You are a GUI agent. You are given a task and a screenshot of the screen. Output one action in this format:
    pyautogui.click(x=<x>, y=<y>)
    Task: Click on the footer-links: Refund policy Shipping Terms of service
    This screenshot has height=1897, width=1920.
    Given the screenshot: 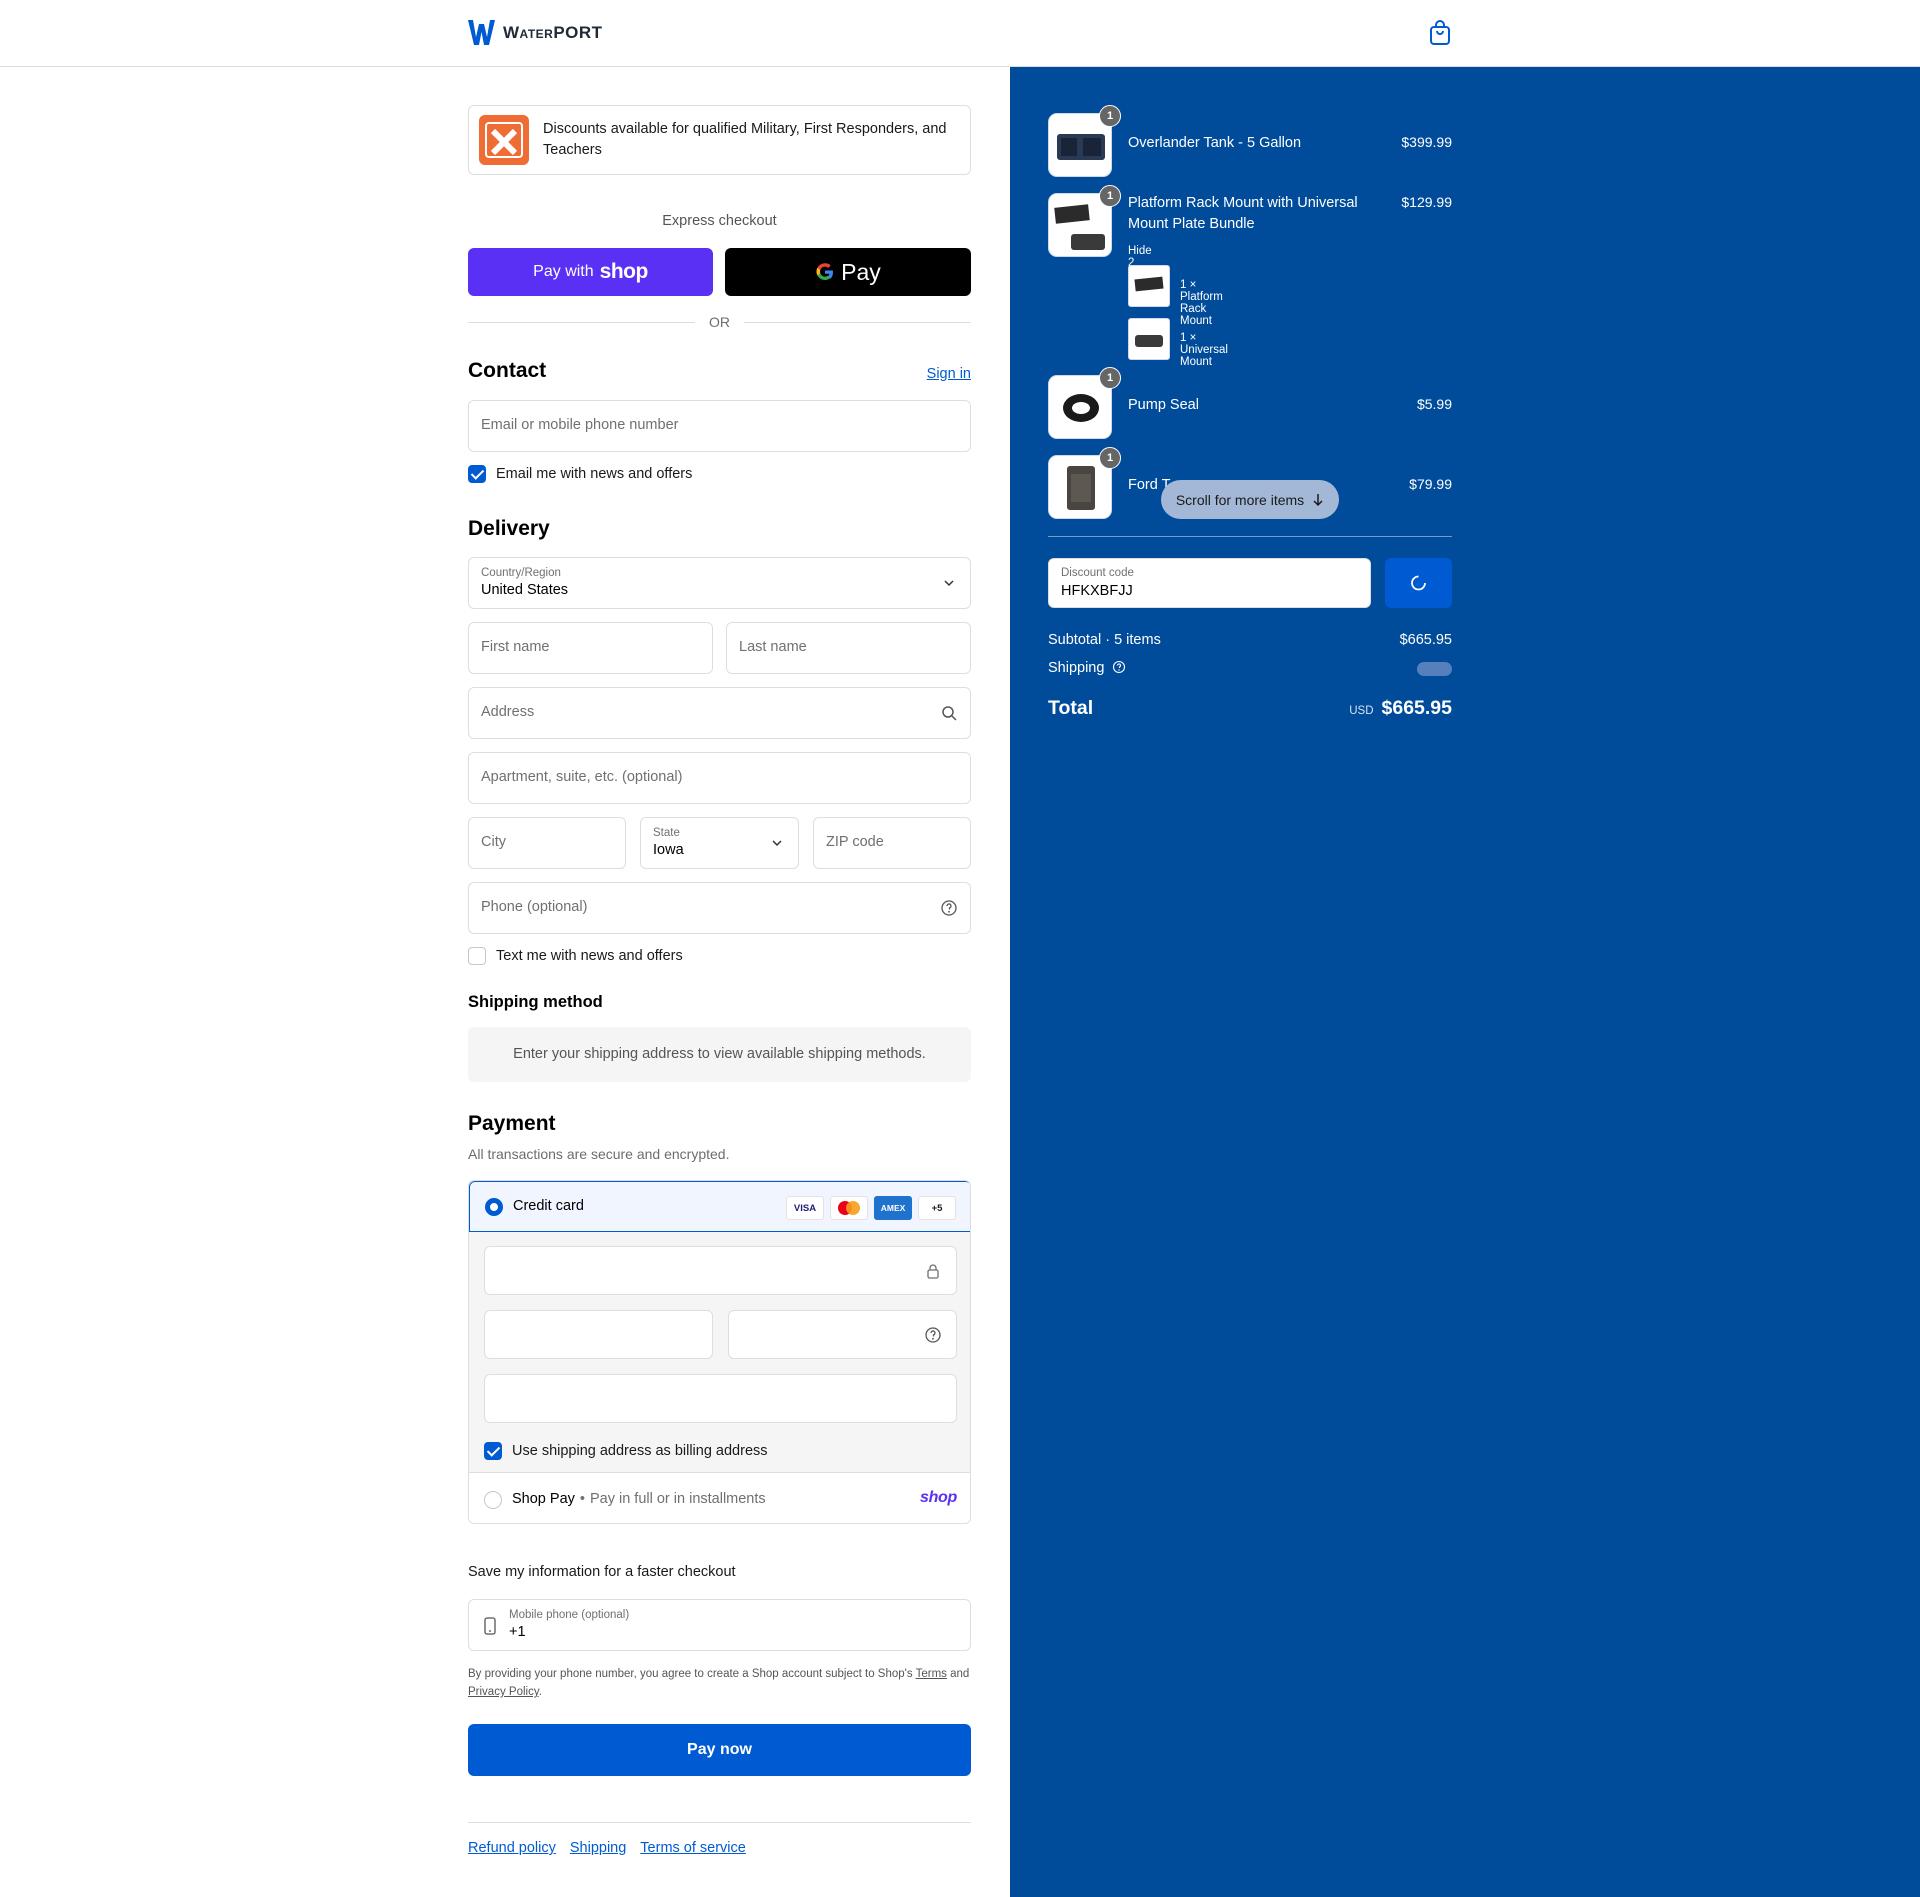 What is the action you would take?
    pyautogui.click(x=607, y=1848)
    